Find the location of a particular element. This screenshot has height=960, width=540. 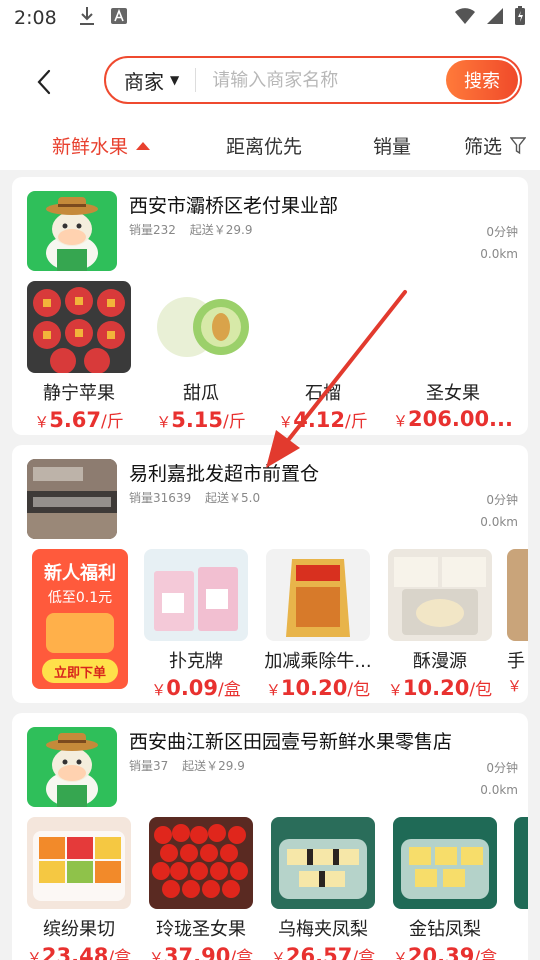

tab-label: 筛选 is located at coordinates (483, 147).